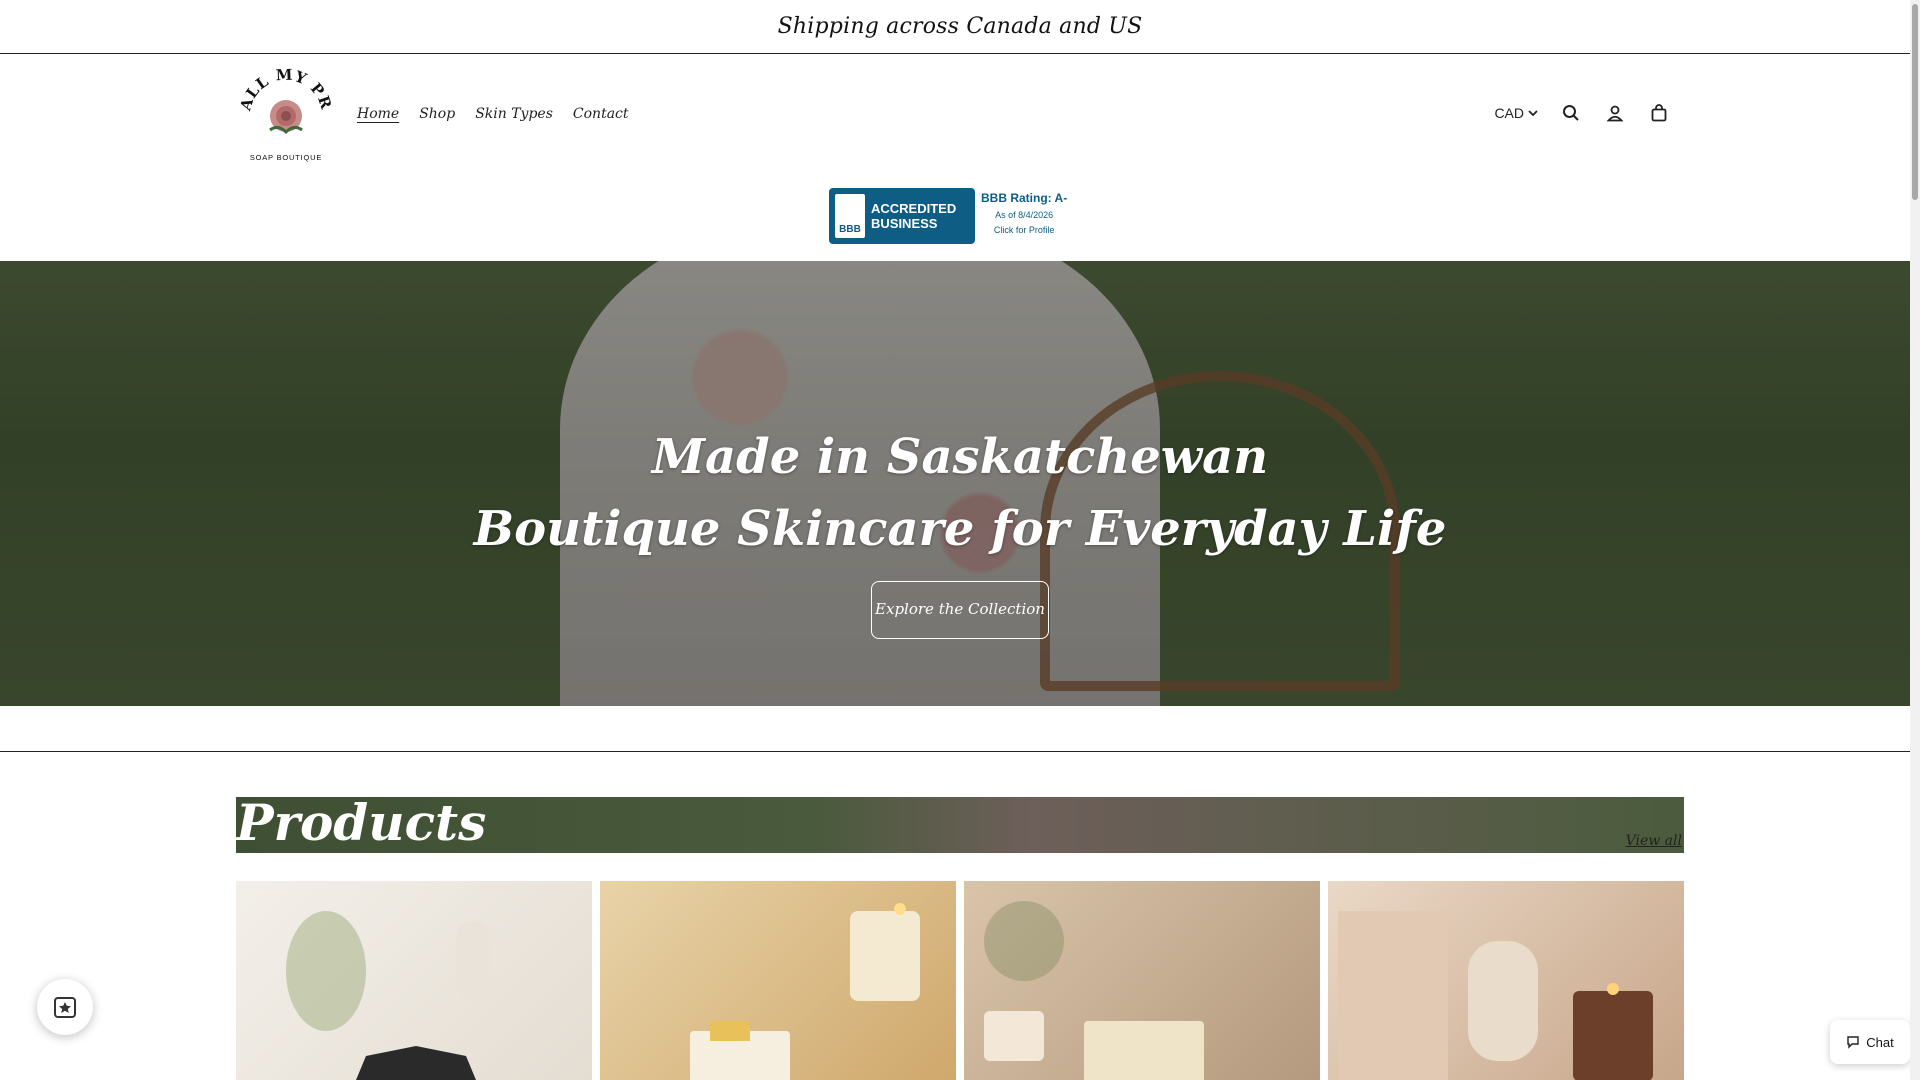 The image size is (1920, 1080). Describe the element at coordinates (1880, 1042) in the screenshot. I see `chat-label: Chat` at that location.